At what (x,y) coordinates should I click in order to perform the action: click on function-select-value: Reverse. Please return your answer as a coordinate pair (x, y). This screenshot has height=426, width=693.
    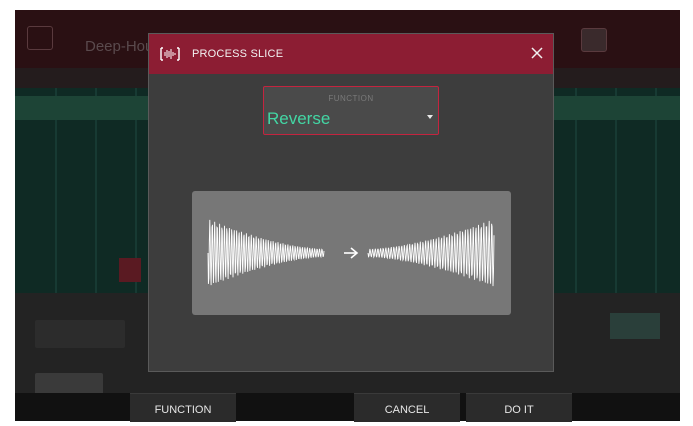
    Looking at the image, I should click on (299, 118).